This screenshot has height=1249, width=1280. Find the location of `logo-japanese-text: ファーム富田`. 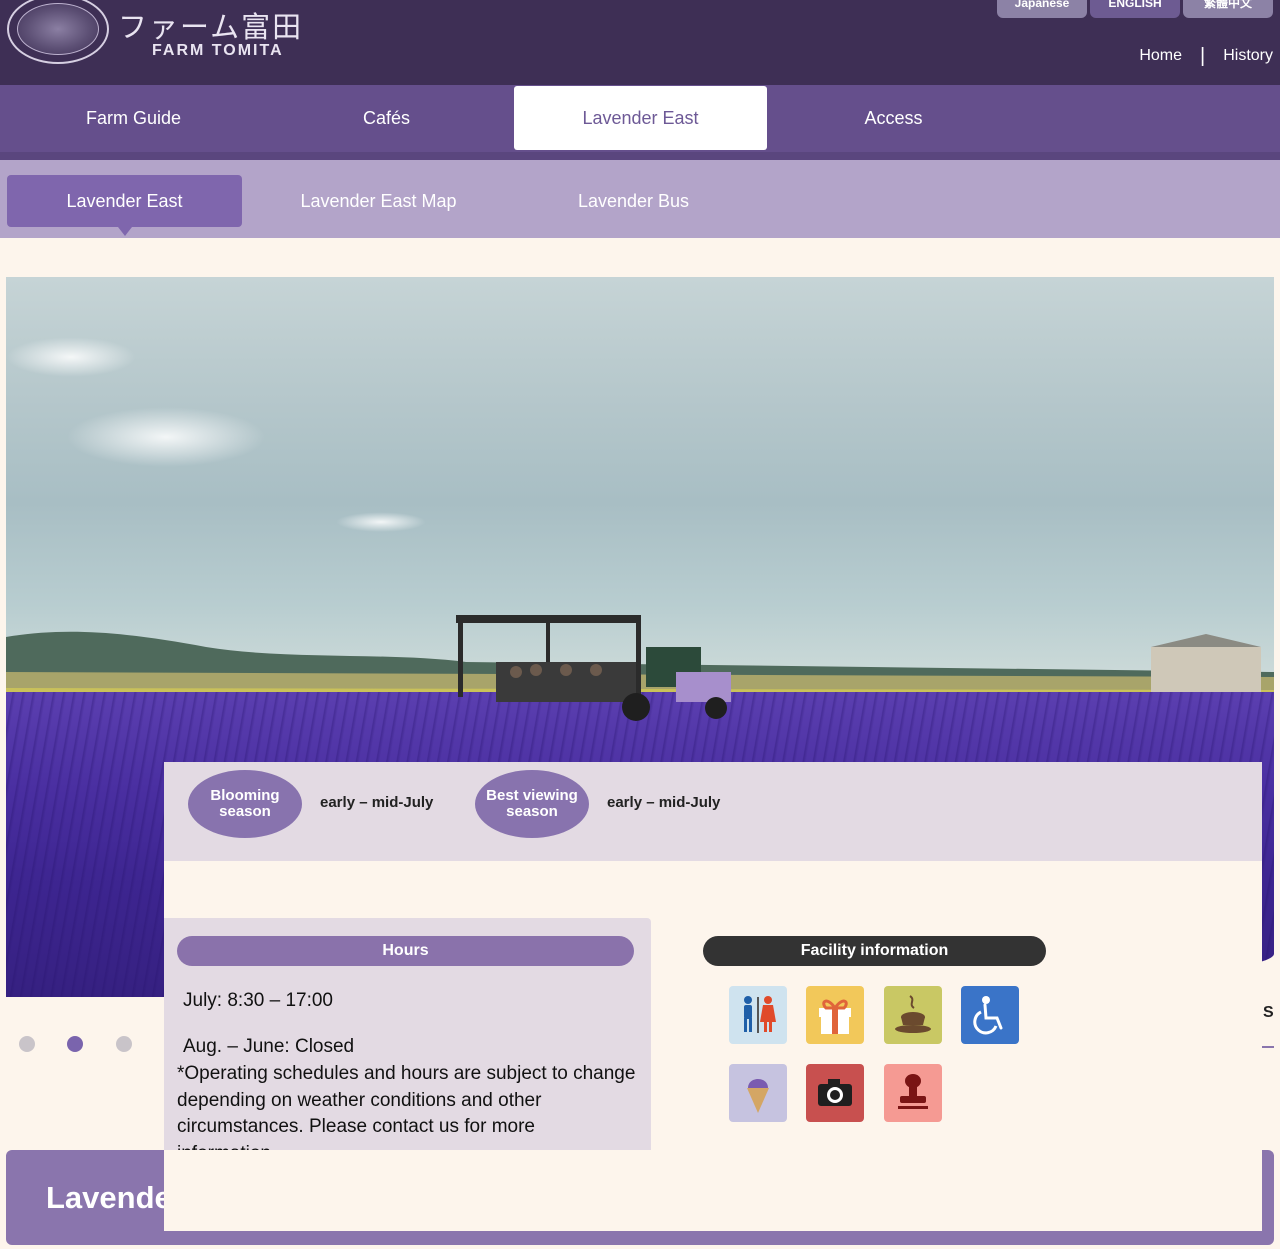

logo-japanese-text: ファーム富田 is located at coordinates (210, 25).